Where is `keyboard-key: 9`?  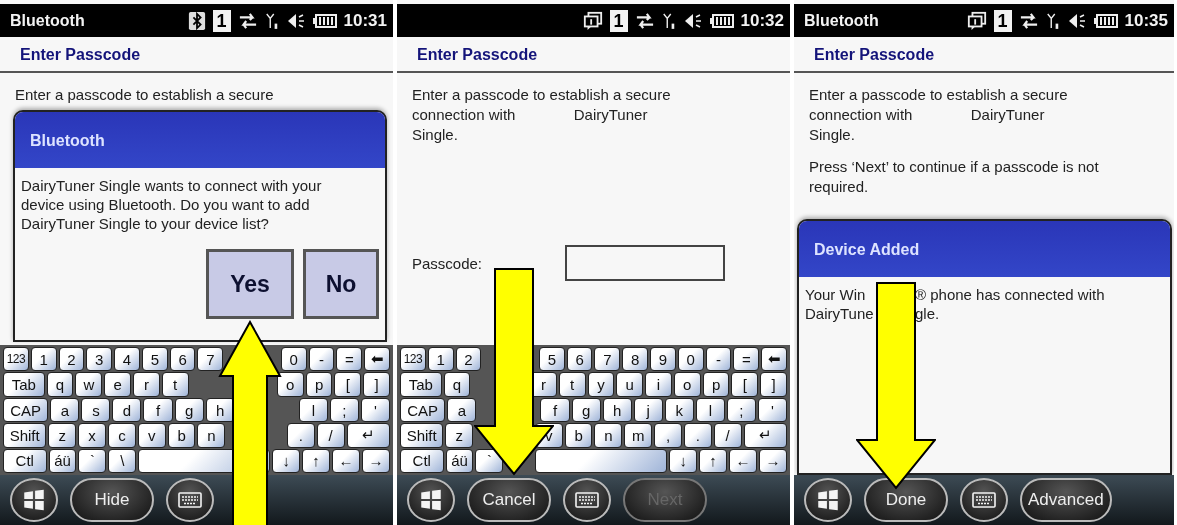
keyboard-key: 9 is located at coordinates (663, 359).